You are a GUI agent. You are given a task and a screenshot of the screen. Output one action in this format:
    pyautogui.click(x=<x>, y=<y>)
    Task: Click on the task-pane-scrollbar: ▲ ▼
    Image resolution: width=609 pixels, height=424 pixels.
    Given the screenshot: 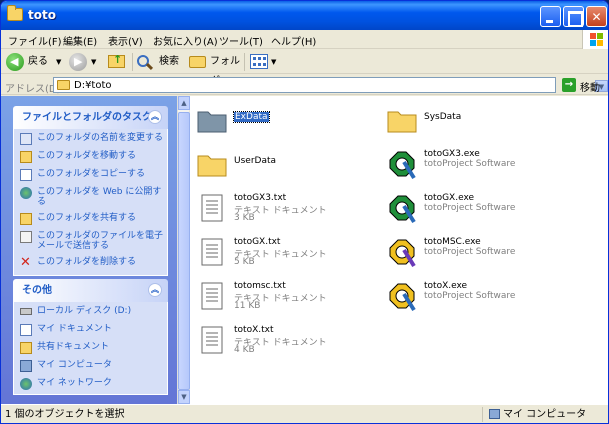 What is the action you would take?
    pyautogui.click(x=183, y=250)
    